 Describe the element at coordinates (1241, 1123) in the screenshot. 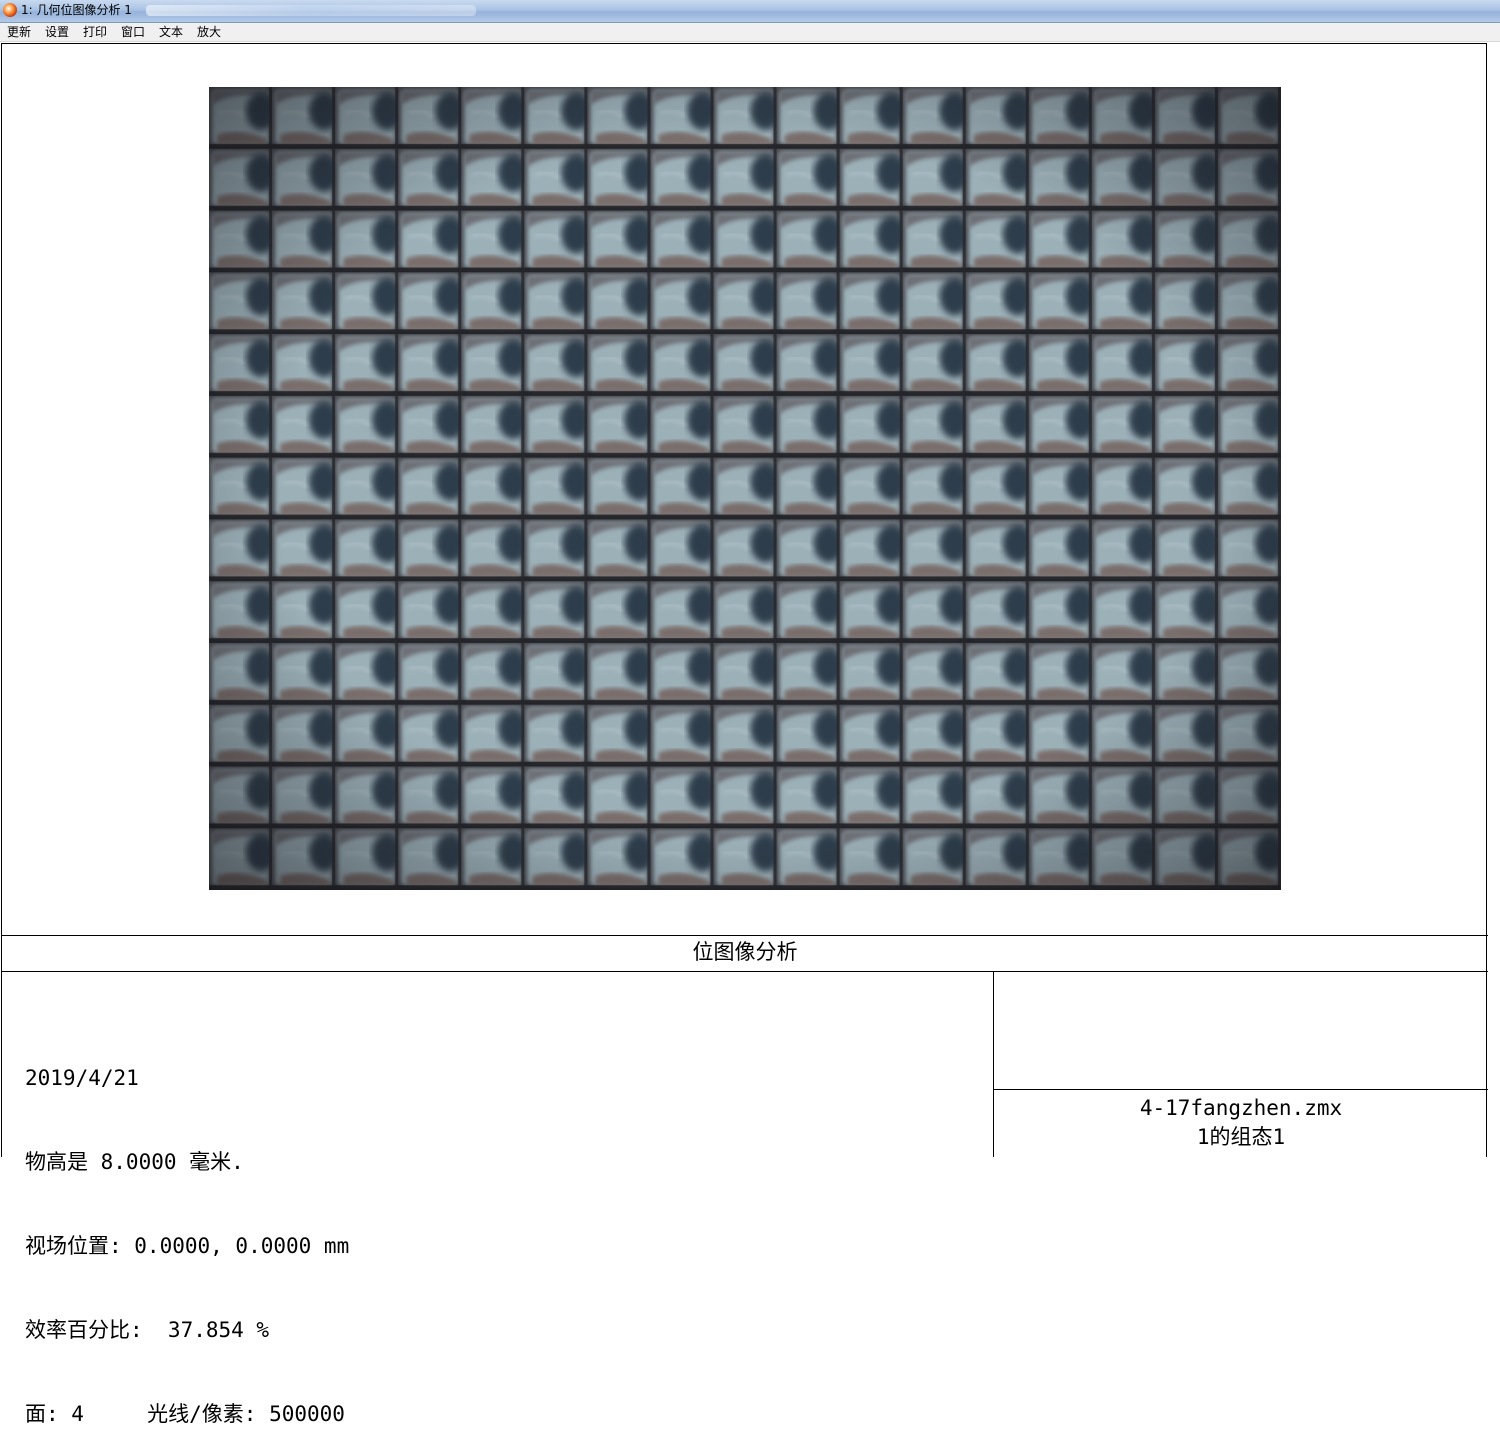

I see `file-info: 4-17fangzhen.zmx 1的组态1` at that location.